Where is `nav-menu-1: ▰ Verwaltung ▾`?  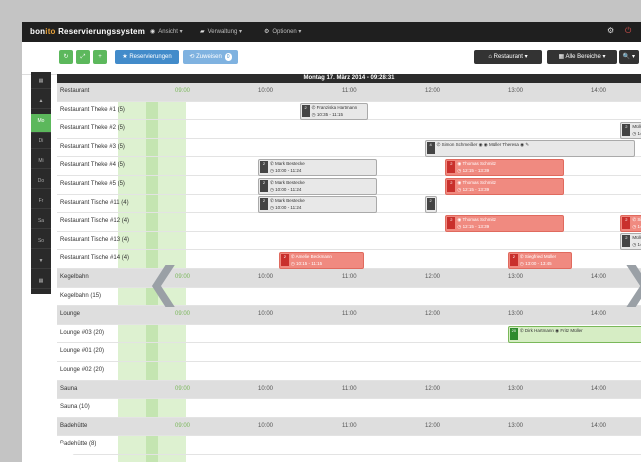
nav-menu-1: ▰ Verwaltung ▾ is located at coordinates (221, 31).